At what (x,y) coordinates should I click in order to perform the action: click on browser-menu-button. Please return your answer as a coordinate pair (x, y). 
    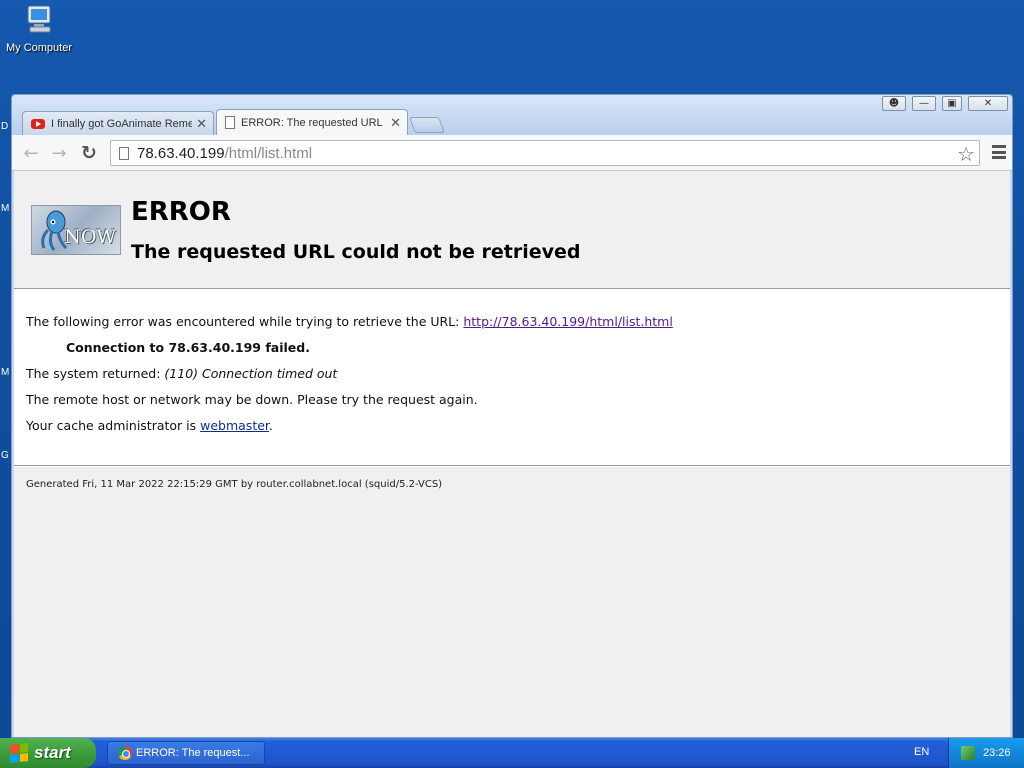
    Looking at the image, I should click on (999, 152).